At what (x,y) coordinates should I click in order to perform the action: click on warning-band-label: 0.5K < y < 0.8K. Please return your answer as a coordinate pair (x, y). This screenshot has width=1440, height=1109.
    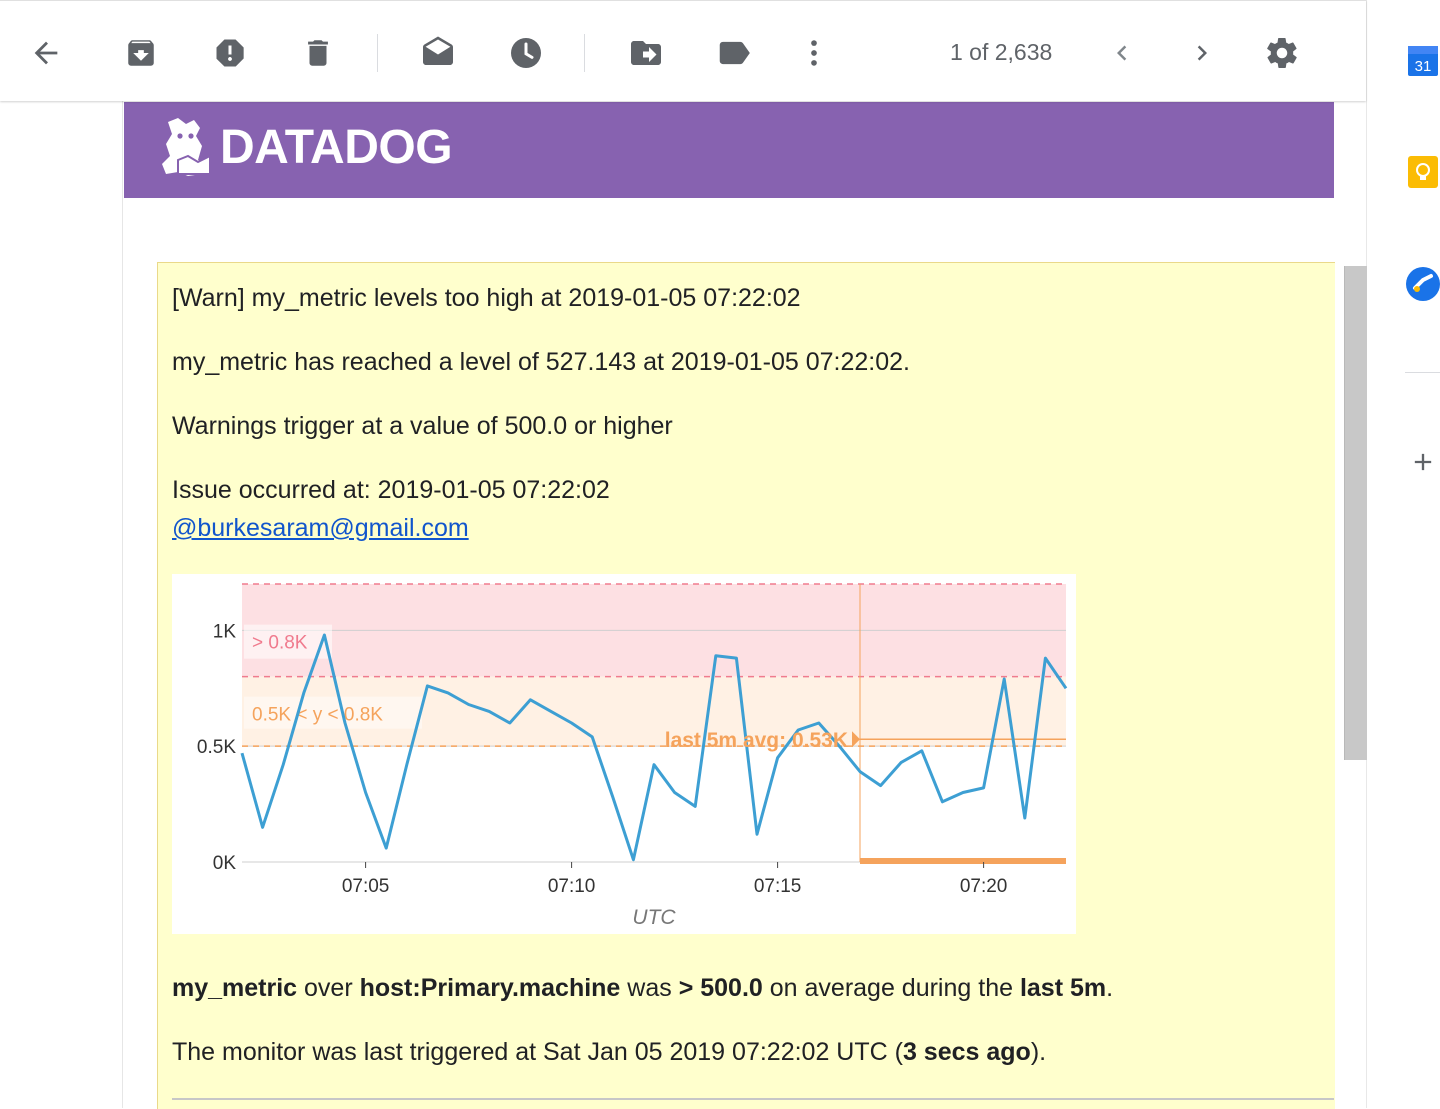
    Looking at the image, I should click on (317, 715).